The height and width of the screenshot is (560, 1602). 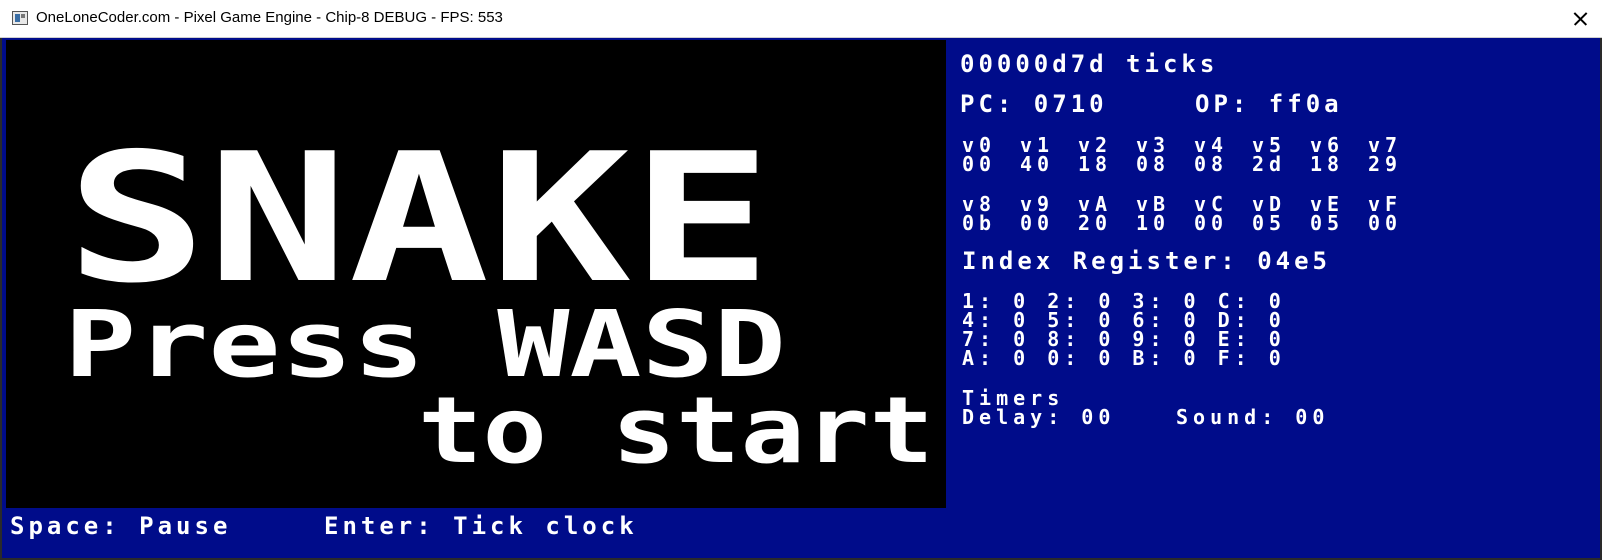 I want to click on register-vC: vC 00, so click(x=1223, y=214).